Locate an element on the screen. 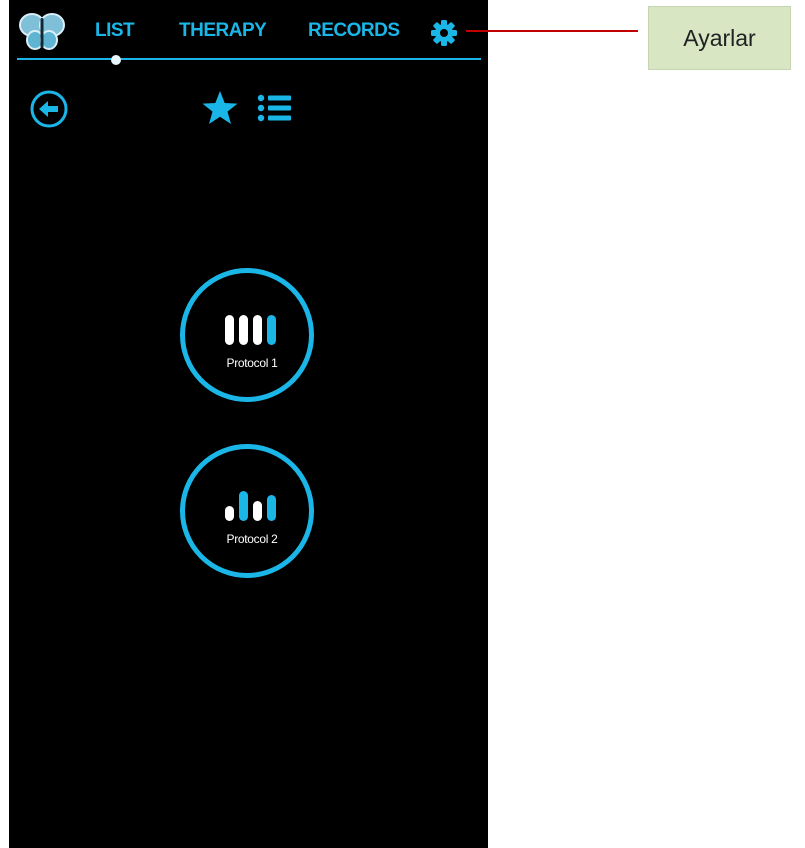  settings-callout-label: Ayarlar is located at coordinates (719, 38).